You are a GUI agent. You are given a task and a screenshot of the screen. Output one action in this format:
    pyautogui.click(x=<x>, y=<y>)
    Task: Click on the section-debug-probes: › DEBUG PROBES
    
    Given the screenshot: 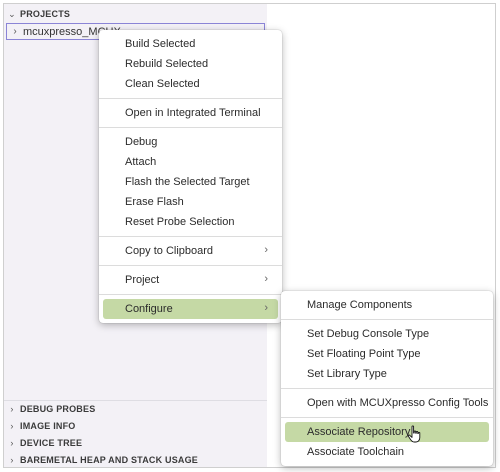 What is the action you would take?
    pyautogui.click(x=135, y=409)
    